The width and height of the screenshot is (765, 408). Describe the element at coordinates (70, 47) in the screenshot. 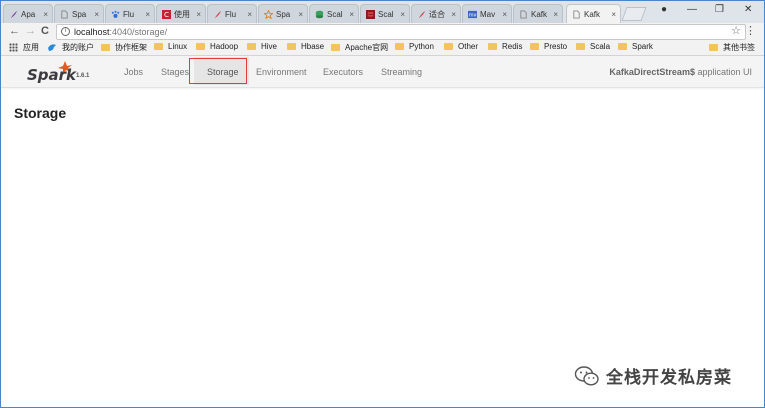

I see `bookmark-my-account: 我的账户` at that location.